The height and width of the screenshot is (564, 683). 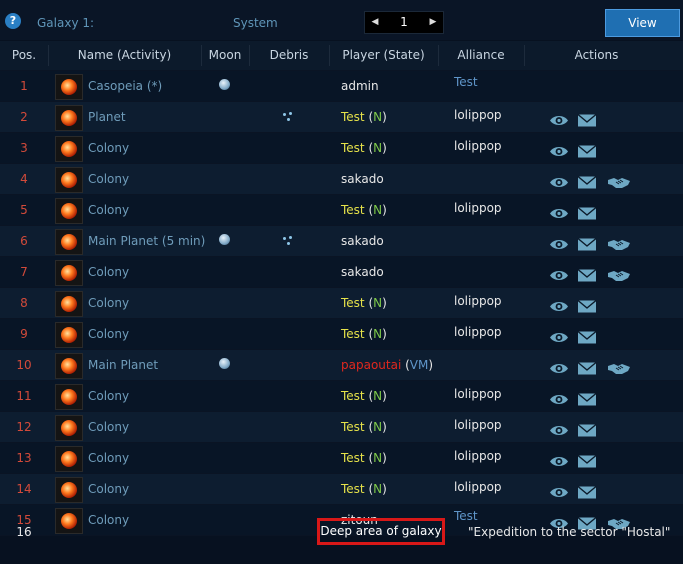 I want to click on player-cell: sakado, so click(x=362, y=272).